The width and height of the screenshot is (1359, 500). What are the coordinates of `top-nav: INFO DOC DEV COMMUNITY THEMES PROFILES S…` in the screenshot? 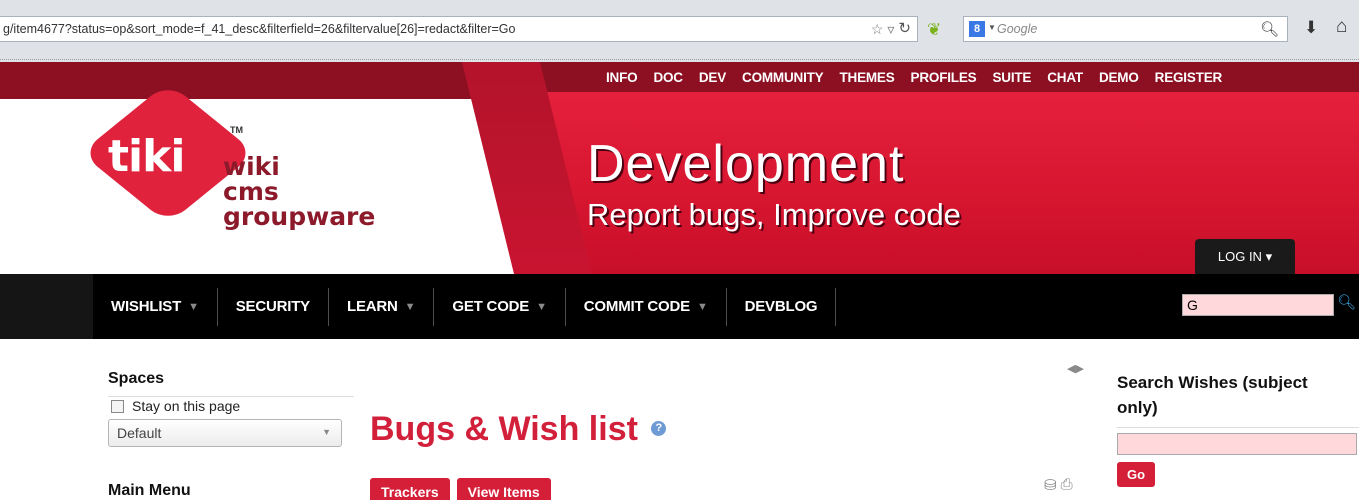 It's located at (914, 77).